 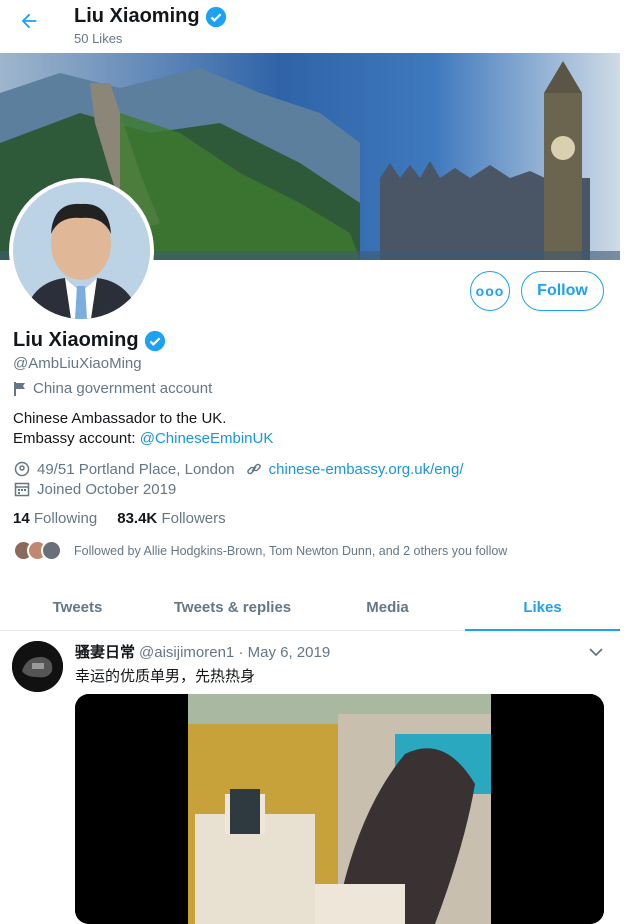 What do you see at coordinates (81, 250) in the screenshot?
I see `profile-avatar` at bounding box center [81, 250].